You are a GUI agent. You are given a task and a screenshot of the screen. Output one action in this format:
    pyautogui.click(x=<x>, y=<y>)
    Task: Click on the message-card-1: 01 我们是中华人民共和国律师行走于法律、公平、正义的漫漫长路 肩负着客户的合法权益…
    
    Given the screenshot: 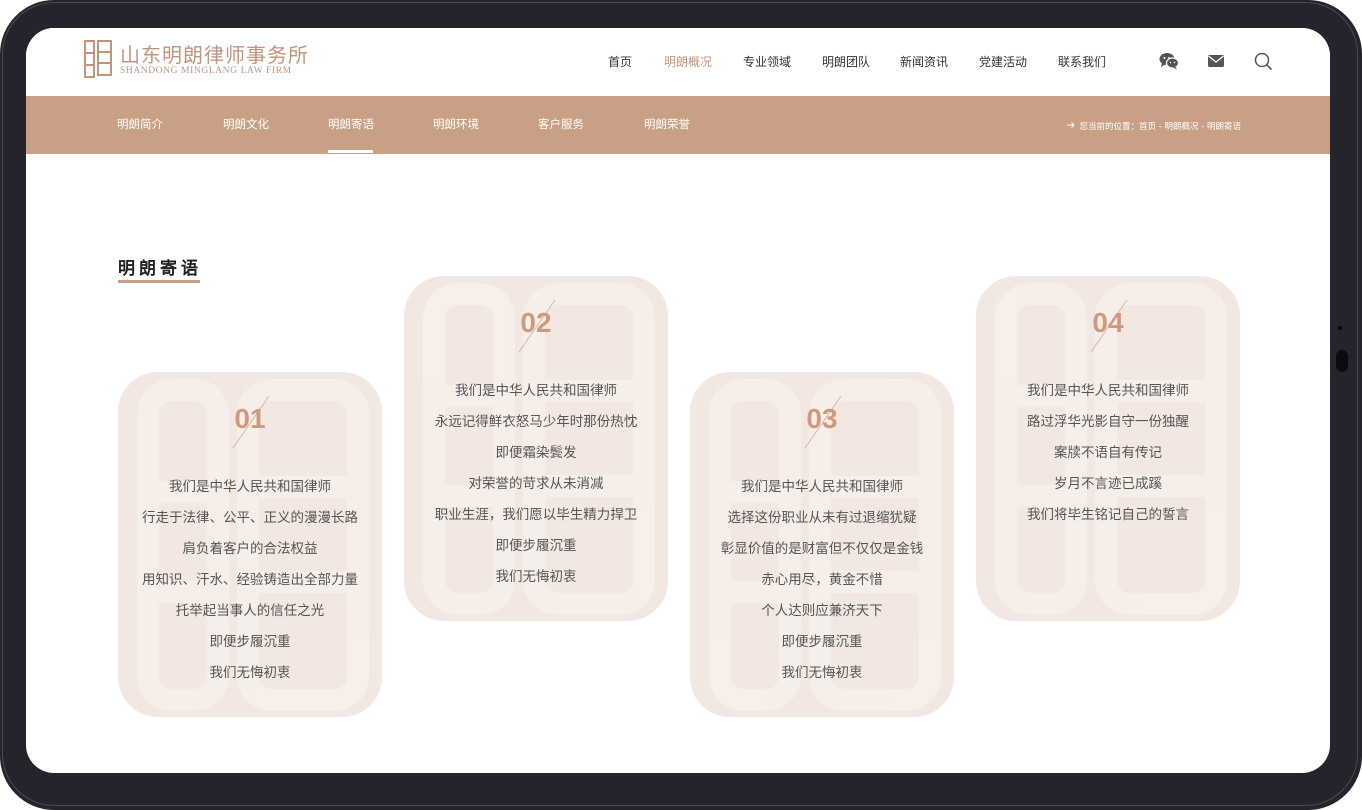 What is the action you would take?
    pyautogui.click(x=250, y=544)
    